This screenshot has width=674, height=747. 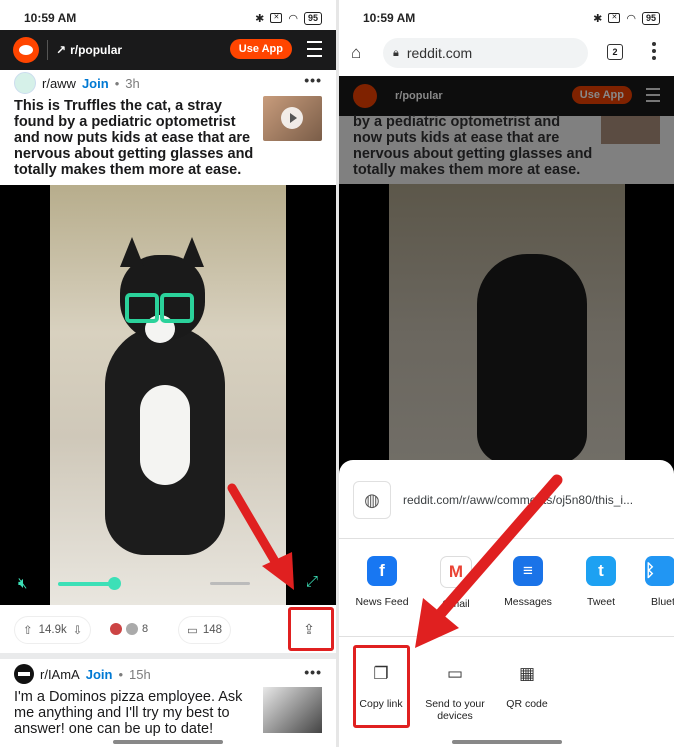 I want to click on video-progress-bar, so click(x=85, y=584).